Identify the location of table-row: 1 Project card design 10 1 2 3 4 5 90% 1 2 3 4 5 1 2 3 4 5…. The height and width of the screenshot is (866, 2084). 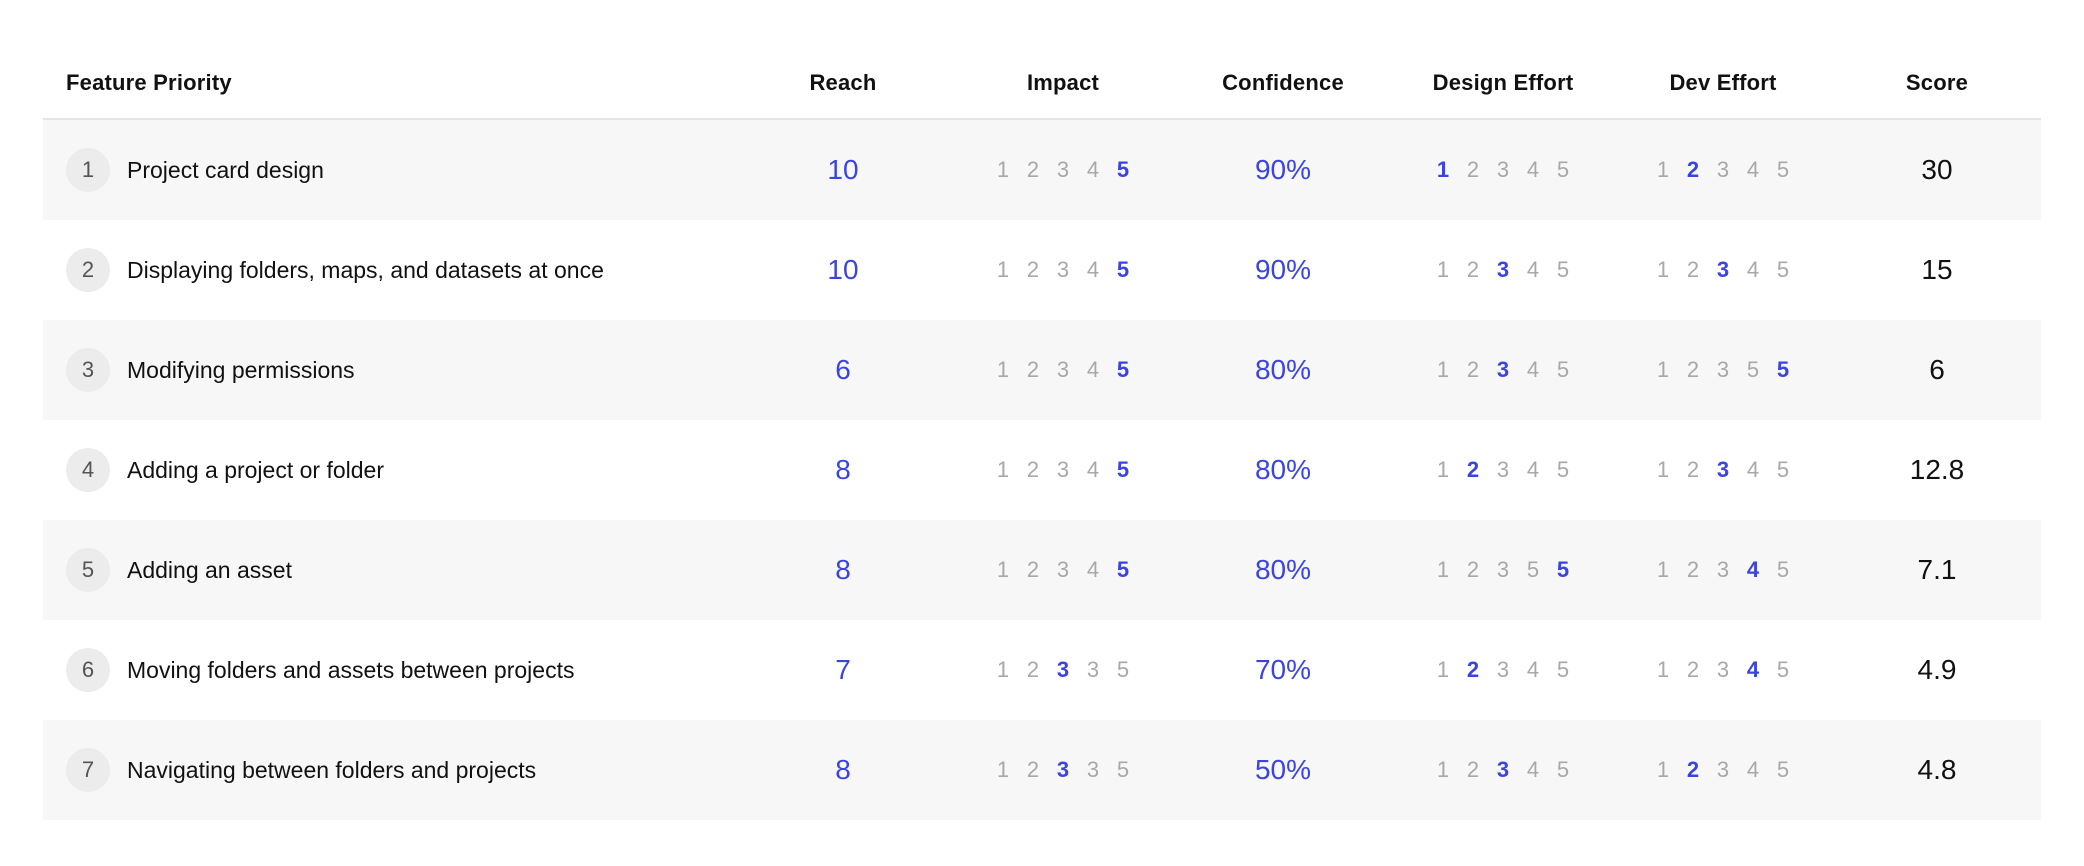
(1042, 170).